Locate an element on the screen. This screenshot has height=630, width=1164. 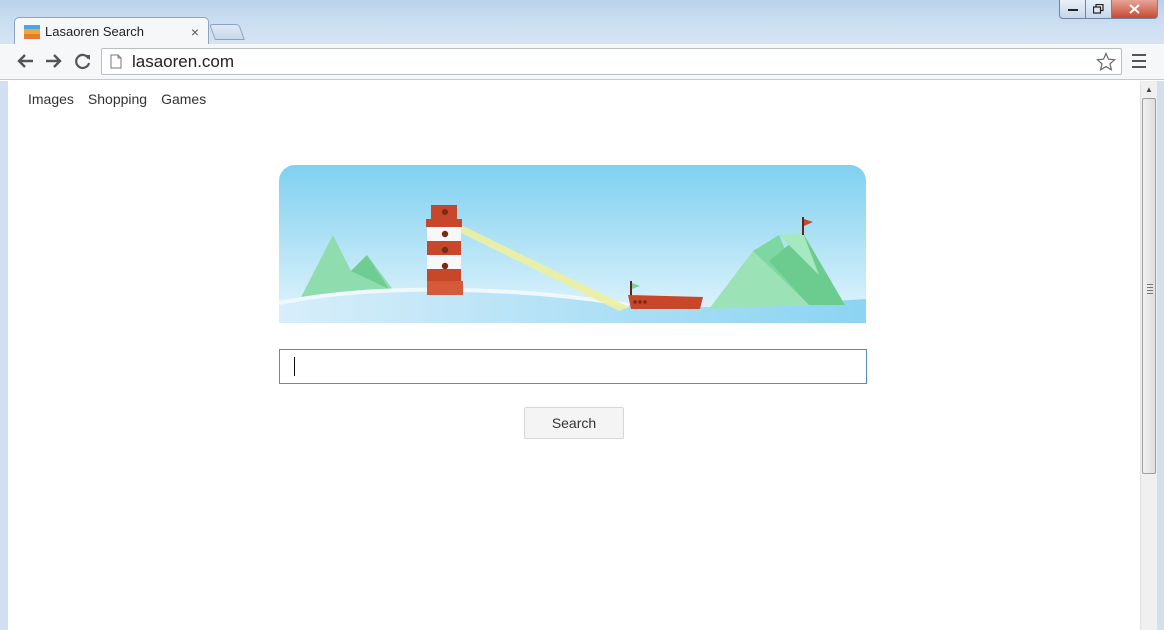
arrow-right-icon is located at coordinates (54, 61).